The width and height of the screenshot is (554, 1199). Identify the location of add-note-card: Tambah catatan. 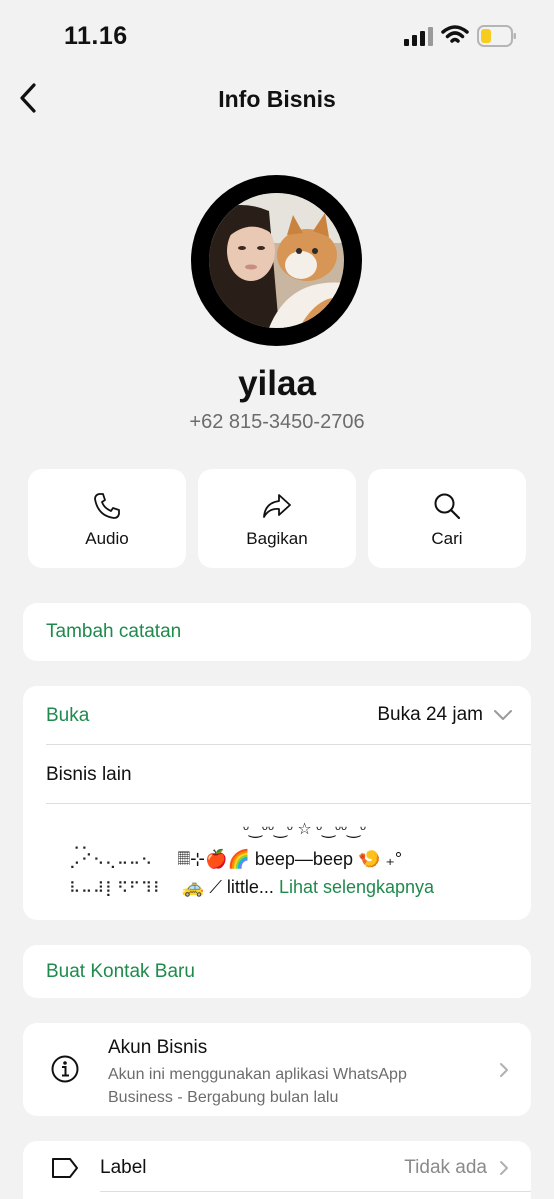
(277, 632).